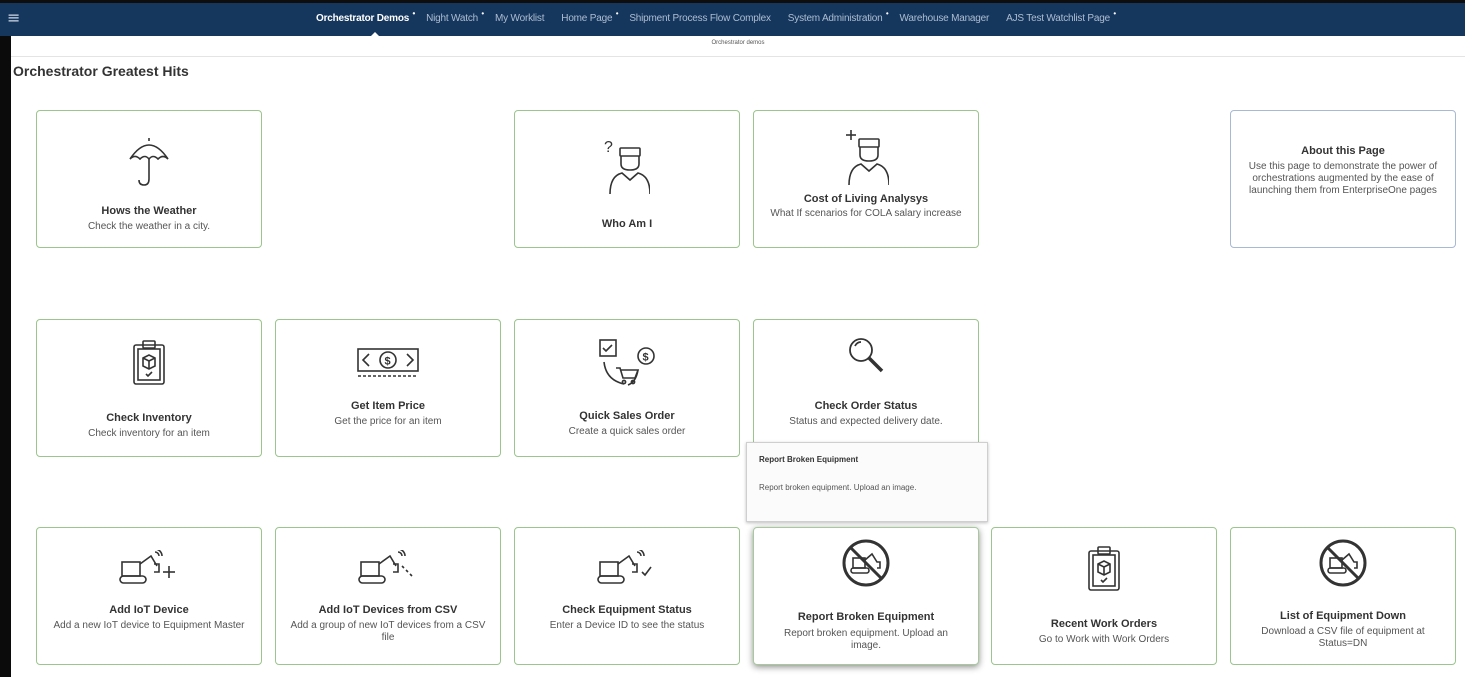 This screenshot has width=1465, height=677. Describe the element at coordinates (15, 18) in the screenshot. I see `hamburger-menu-icon: ≡` at that location.